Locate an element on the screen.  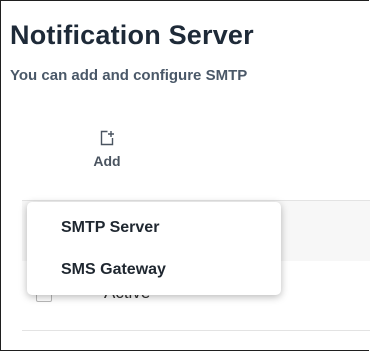
page-title: Notification Server is located at coordinates (132, 35).